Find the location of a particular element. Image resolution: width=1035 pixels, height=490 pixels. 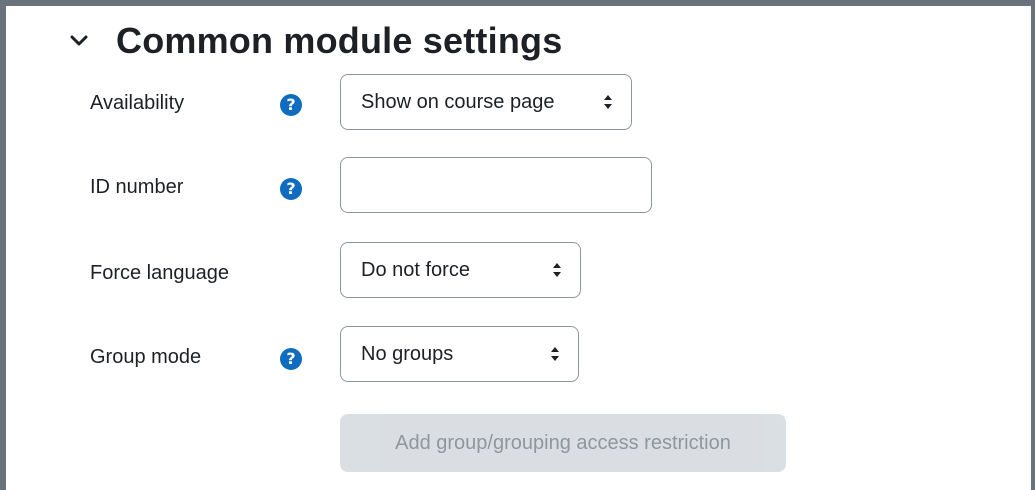

availability-select-value: Show on course page is located at coordinates (458, 101).